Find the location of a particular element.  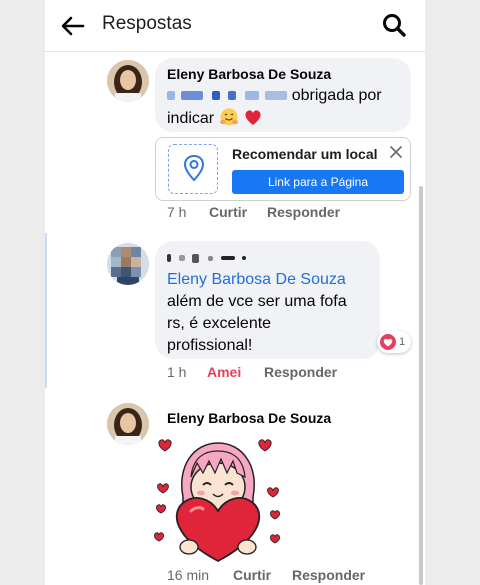

mention-link: Eleny Barbosa De Souza is located at coordinates (256, 279).